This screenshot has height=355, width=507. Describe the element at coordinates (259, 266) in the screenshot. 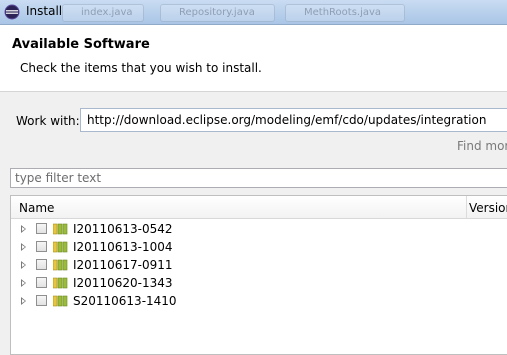

I see `tree-row: I20110617-0911` at that location.